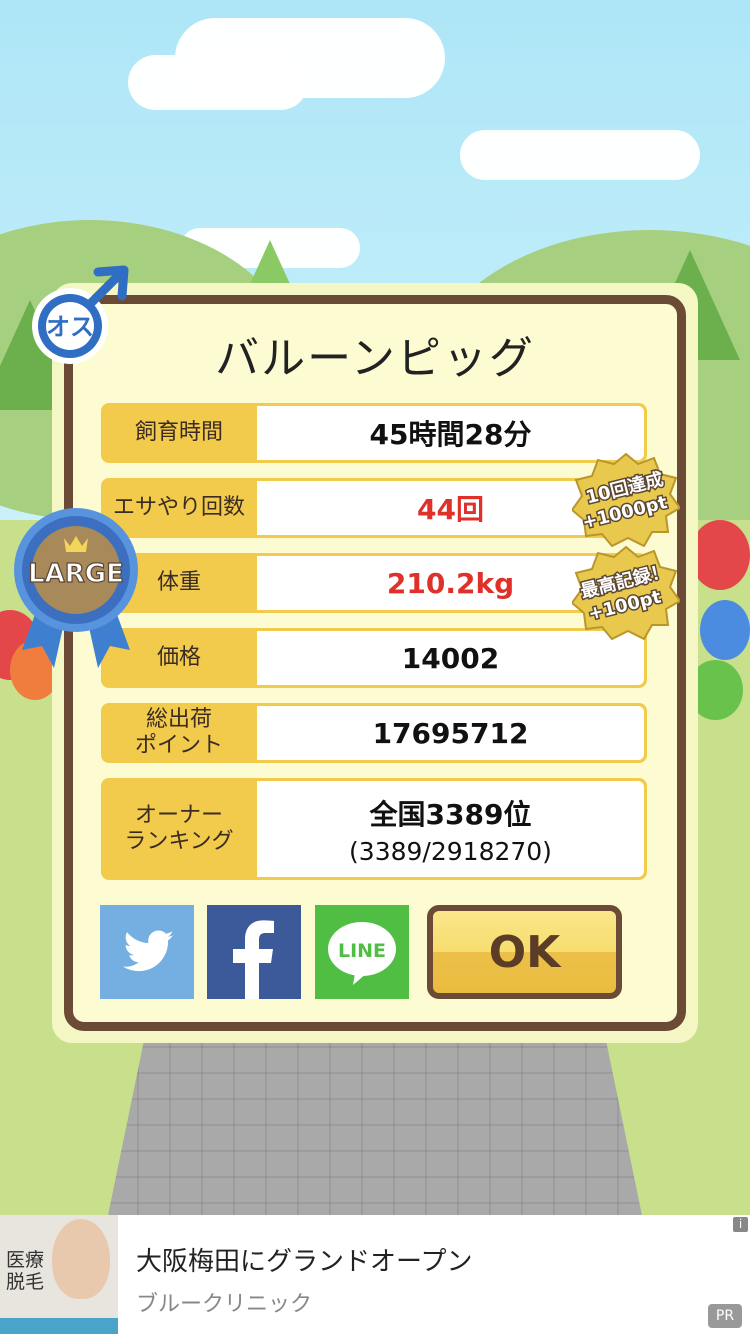 This screenshot has width=750, height=1334. I want to click on twitter-bird-icon, so click(148, 951).